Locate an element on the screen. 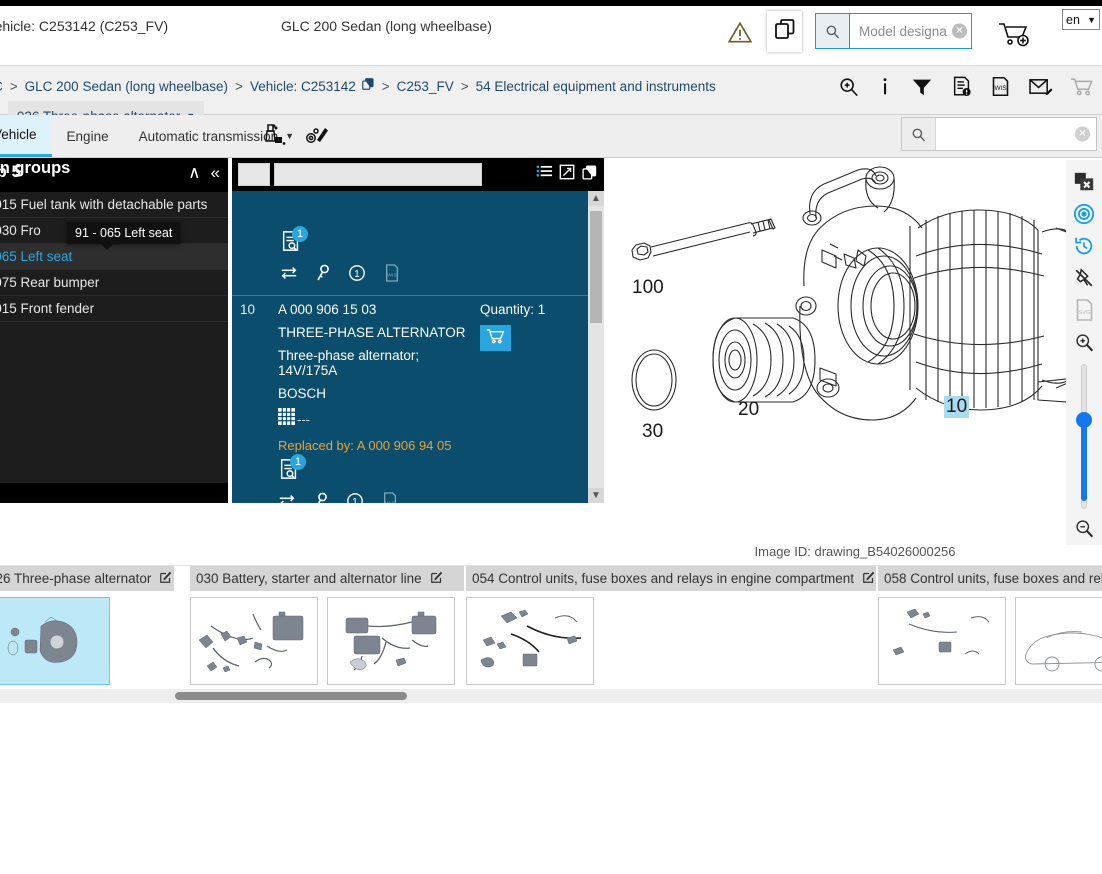  top5-item-2: - 065 Left seat is located at coordinates (114, 257).